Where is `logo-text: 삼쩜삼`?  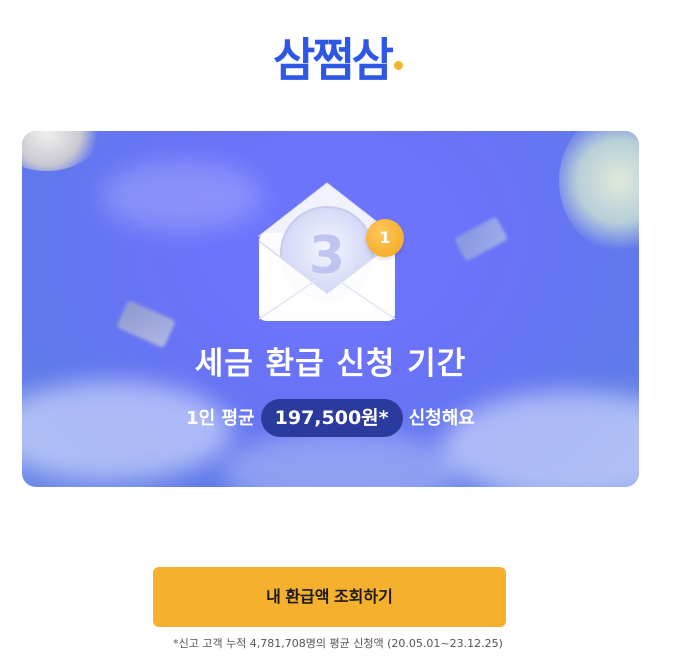
logo-text: 삼쩜삼 is located at coordinates (333, 60).